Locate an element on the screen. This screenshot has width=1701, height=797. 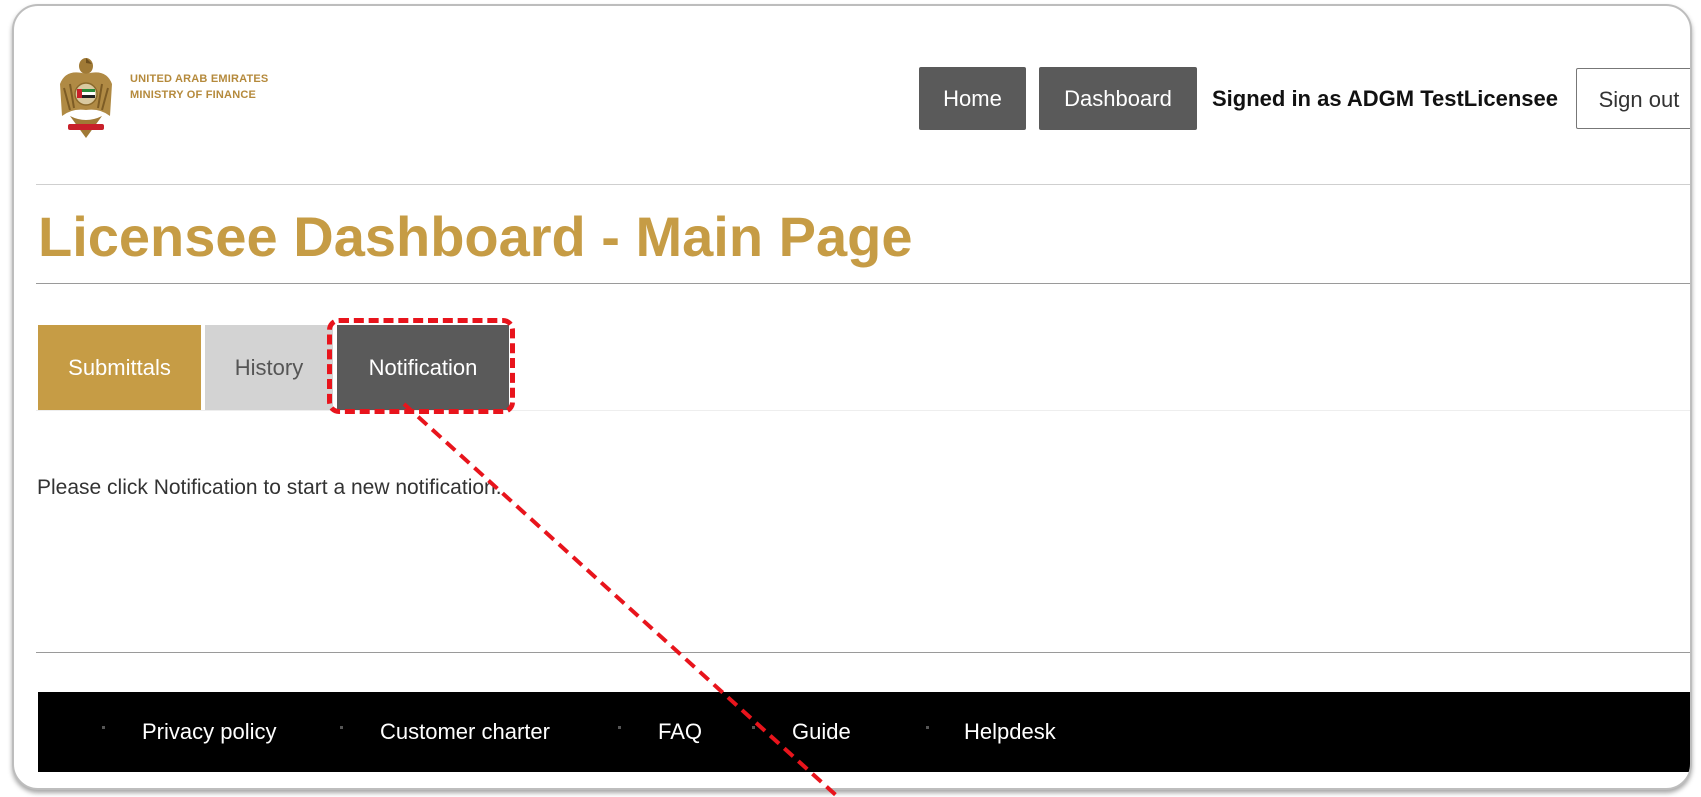
tab-submittals: Submittals is located at coordinates (119, 367).